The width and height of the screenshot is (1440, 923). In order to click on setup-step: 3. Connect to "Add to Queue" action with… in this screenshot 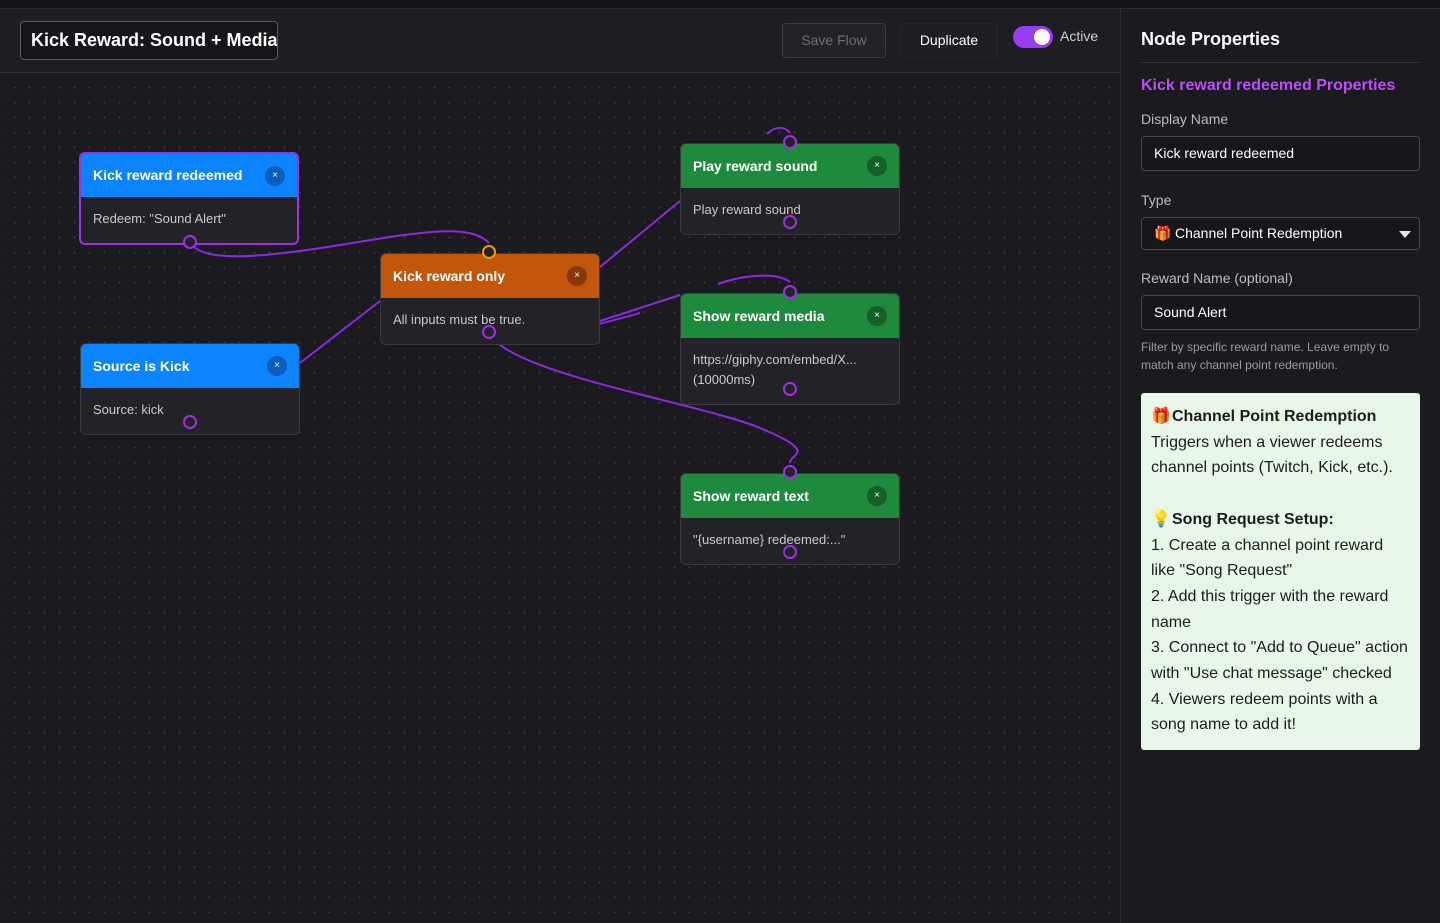, I will do `click(1279, 661)`.